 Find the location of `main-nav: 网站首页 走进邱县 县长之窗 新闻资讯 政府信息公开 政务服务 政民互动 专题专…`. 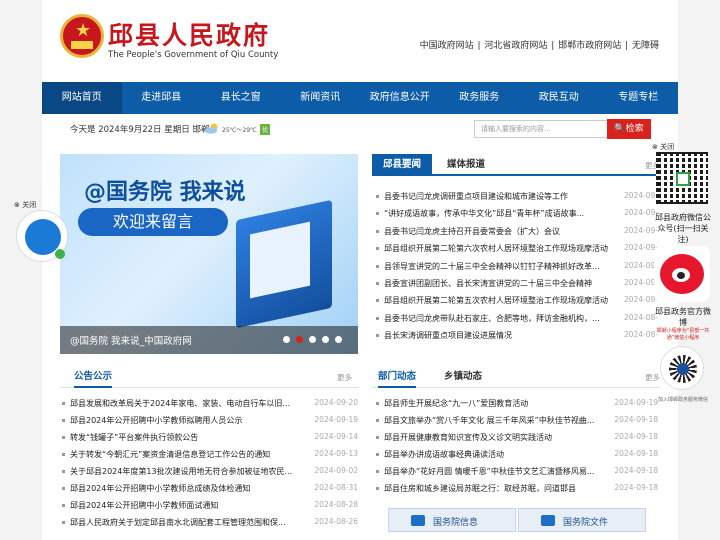

main-nav: 网站首页 走进邱县 县长之窗 新闻资讯 政府信息公开 政务服务 政民互动 专题专… is located at coordinates (360, 98).